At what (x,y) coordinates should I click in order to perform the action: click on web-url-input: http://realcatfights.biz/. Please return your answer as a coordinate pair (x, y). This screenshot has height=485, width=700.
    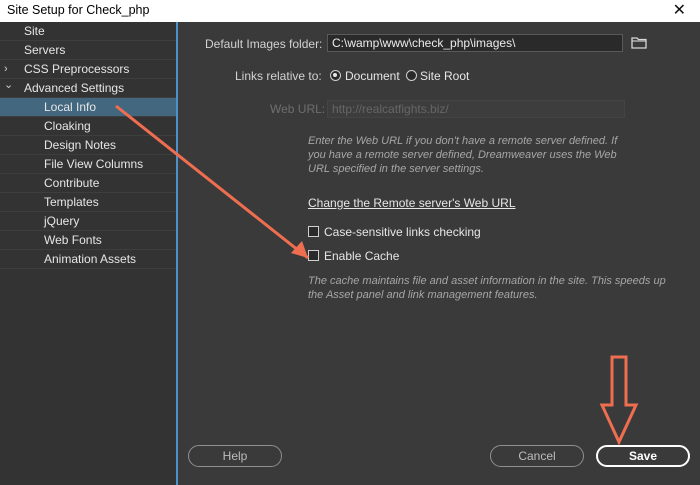
    Looking at the image, I should click on (476, 109).